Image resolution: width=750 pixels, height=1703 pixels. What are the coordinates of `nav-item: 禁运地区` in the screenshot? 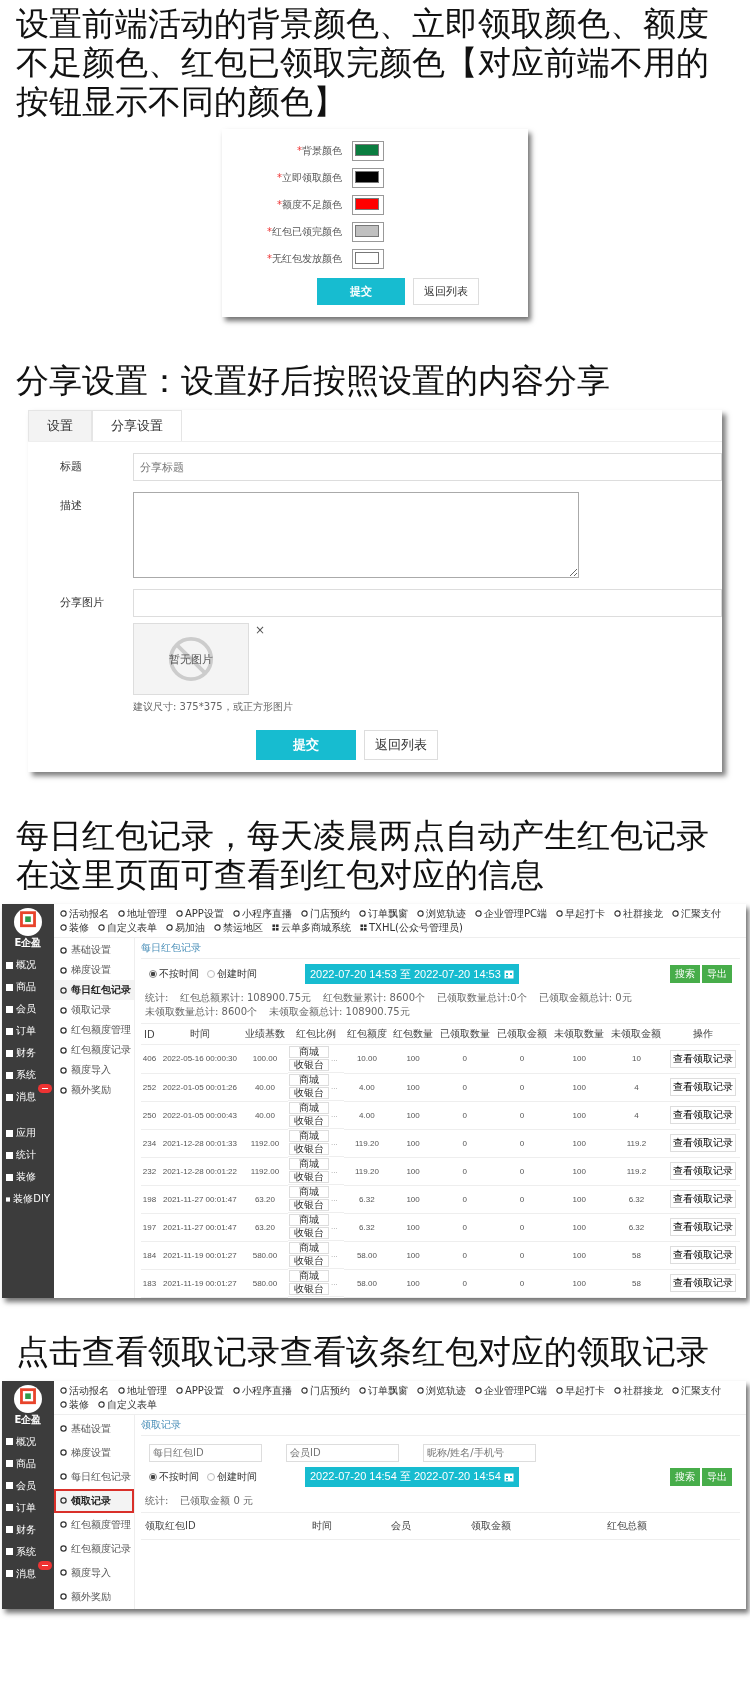 It's located at (238, 927).